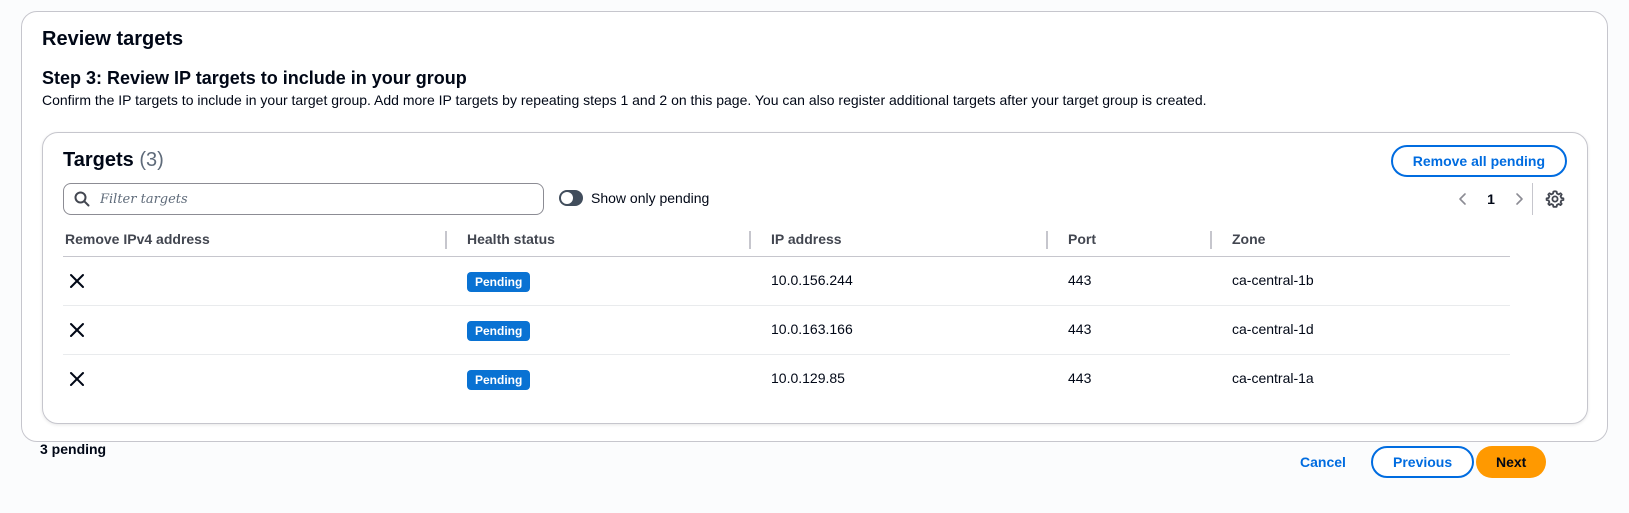  I want to click on table-row: Pending 10.0.156.244 443 ca-central-1b, so click(786, 281).